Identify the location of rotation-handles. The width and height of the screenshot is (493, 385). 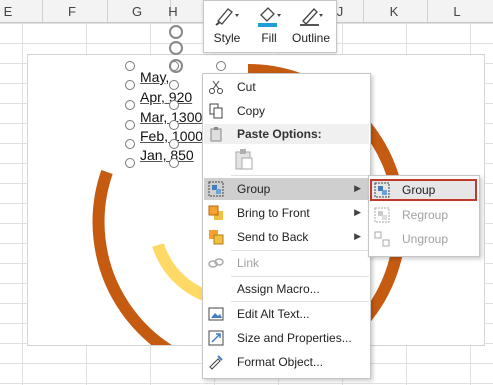
(176, 52).